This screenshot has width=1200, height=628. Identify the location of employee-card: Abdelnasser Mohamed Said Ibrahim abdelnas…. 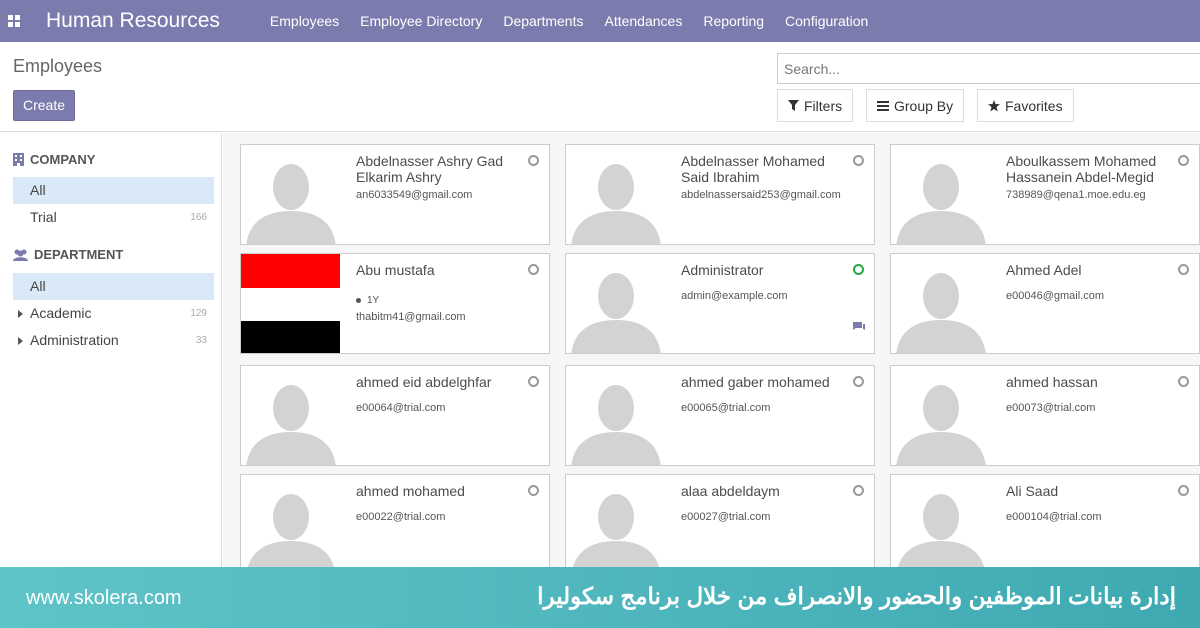
(720, 194).